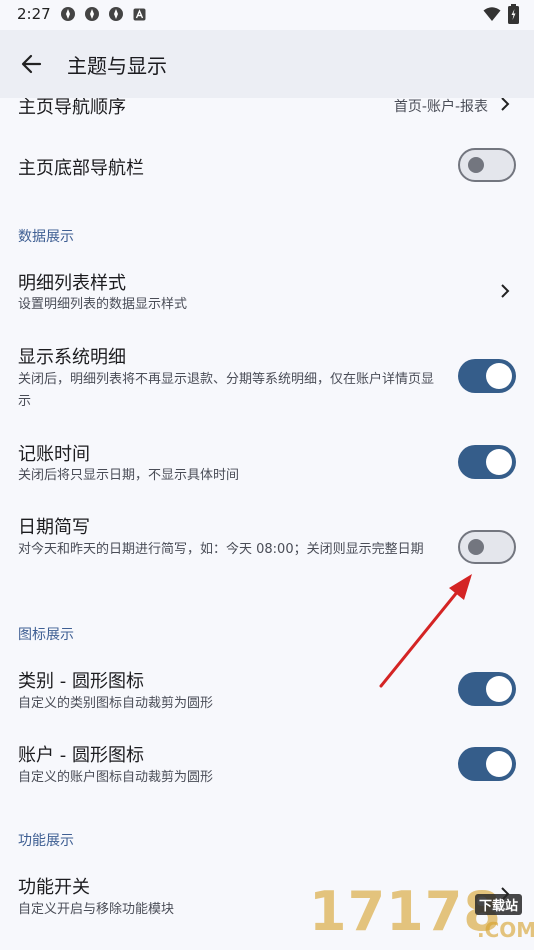 This screenshot has height=950, width=534. What do you see at coordinates (505, 930) in the screenshot?
I see `watermark-domain: .COM` at bounding box center [505, 930].